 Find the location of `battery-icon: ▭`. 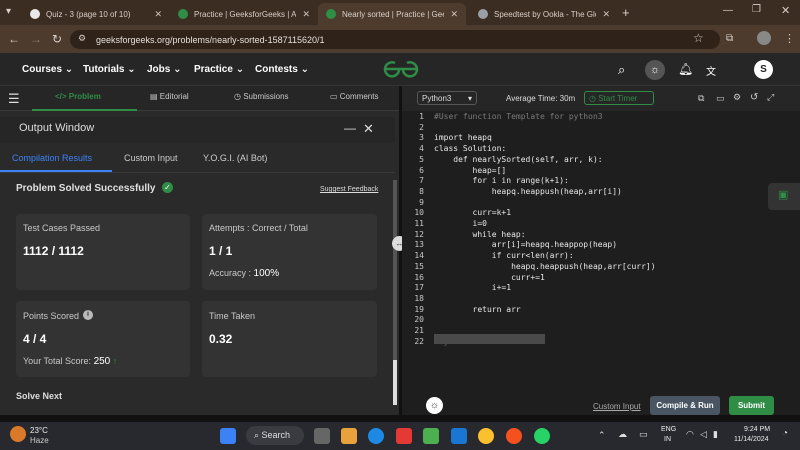

battery-icon: ▭ is located at coordinates (643, 434).